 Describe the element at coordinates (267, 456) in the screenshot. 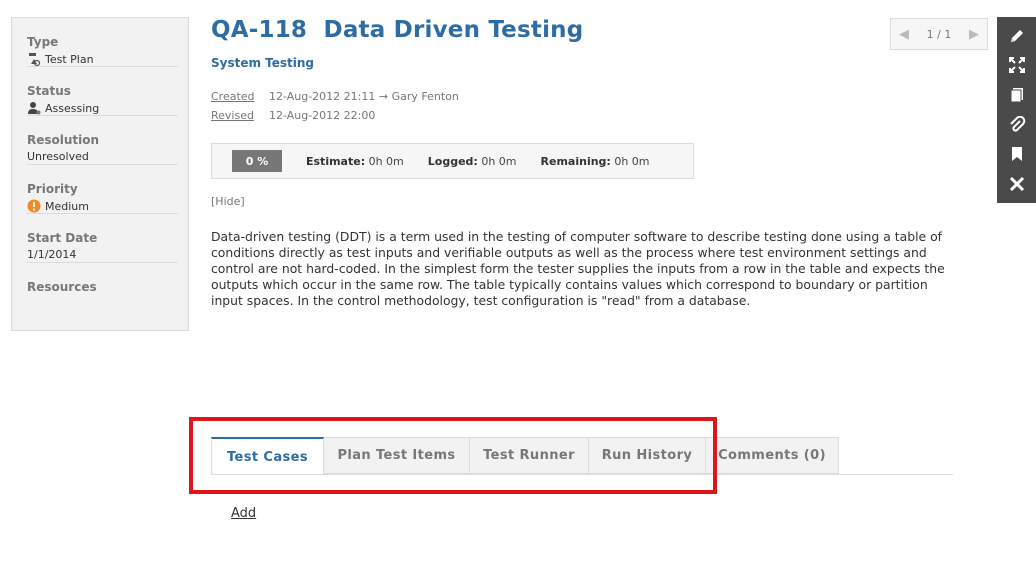

I see `tab-test-cases: Test Cases` at that location.